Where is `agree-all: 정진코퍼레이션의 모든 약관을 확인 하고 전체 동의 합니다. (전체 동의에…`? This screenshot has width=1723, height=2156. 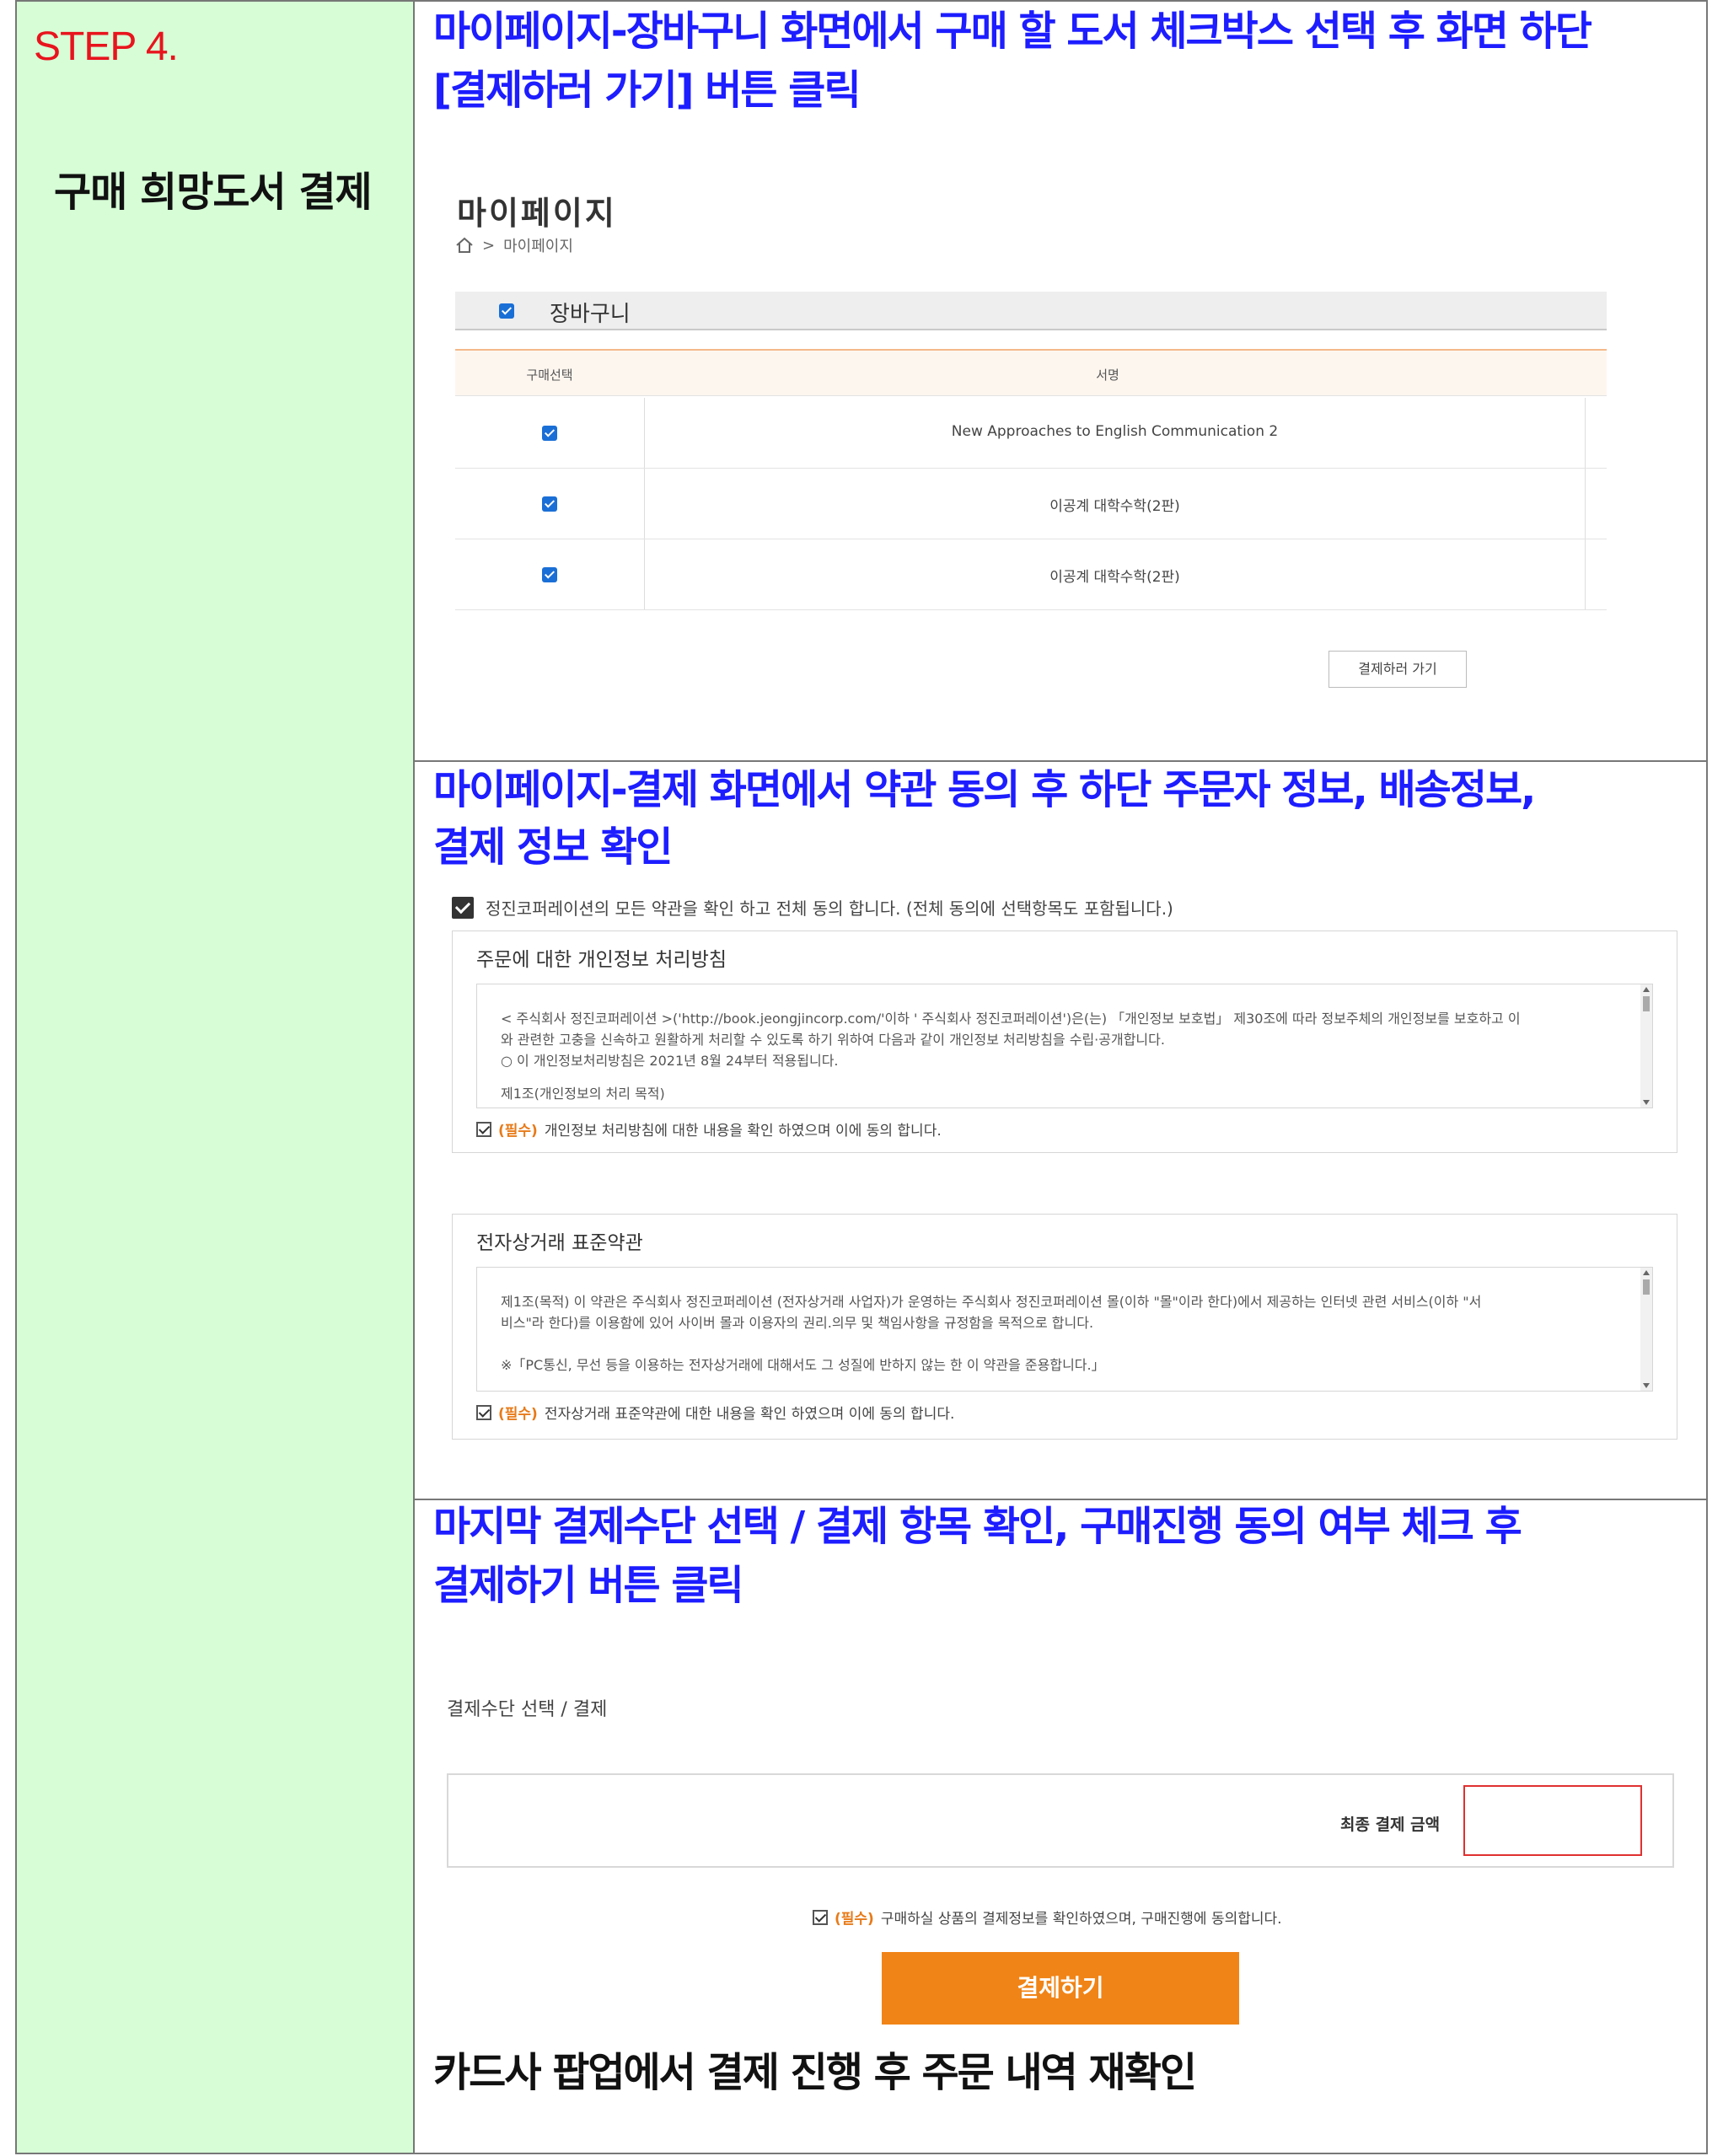
agree-all: 정진코퍼레이션의 모든 약관을 확인 하고 전체 동의 합니다. (전체 동의에… is located at coordinates (812, 907).